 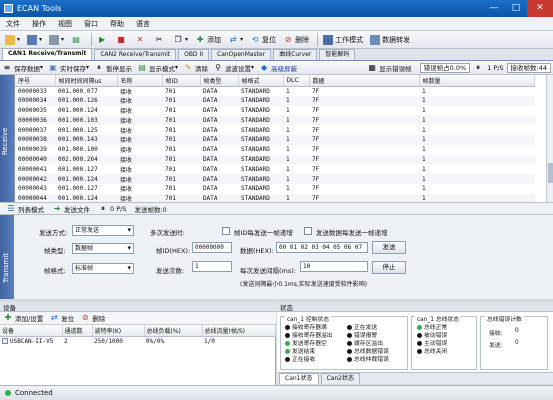 What do you see at coordinates (389, 68) in the screenshot?
I see `show-error-frames-toggle: ▦ 显示错误帧` at bounding box center [389, 68].